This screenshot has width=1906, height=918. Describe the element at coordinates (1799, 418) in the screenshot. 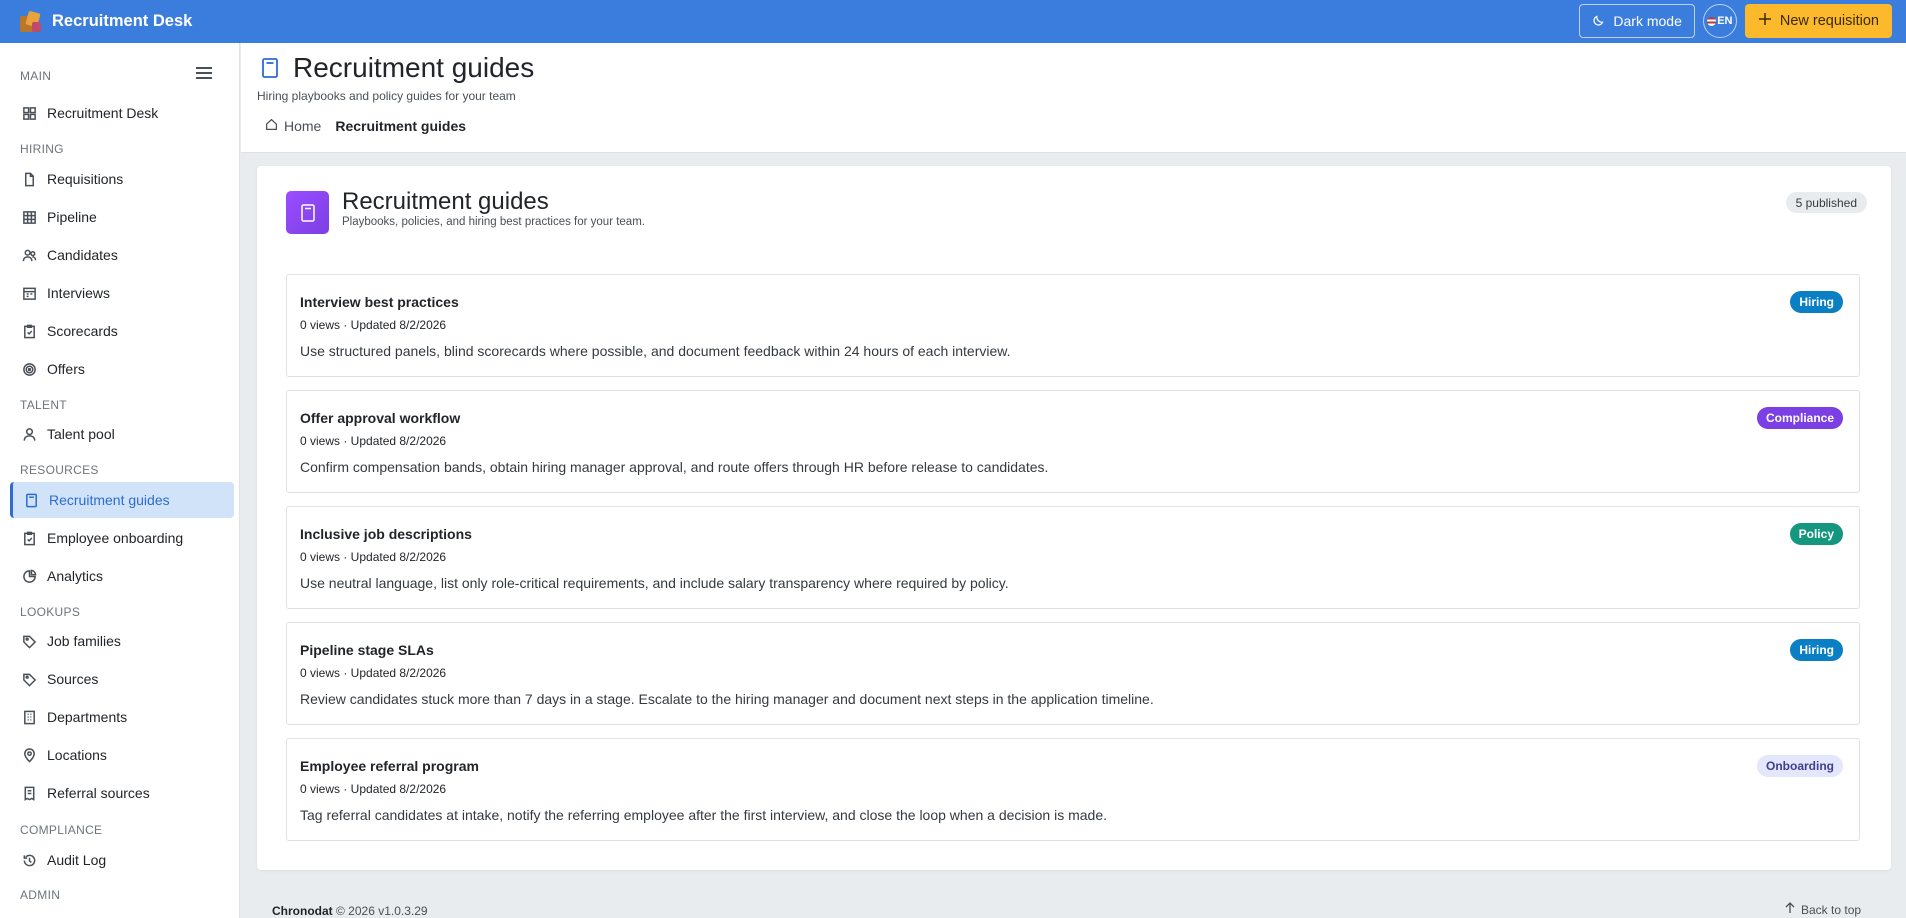

I see `guide-tag: Compliance` at that location.